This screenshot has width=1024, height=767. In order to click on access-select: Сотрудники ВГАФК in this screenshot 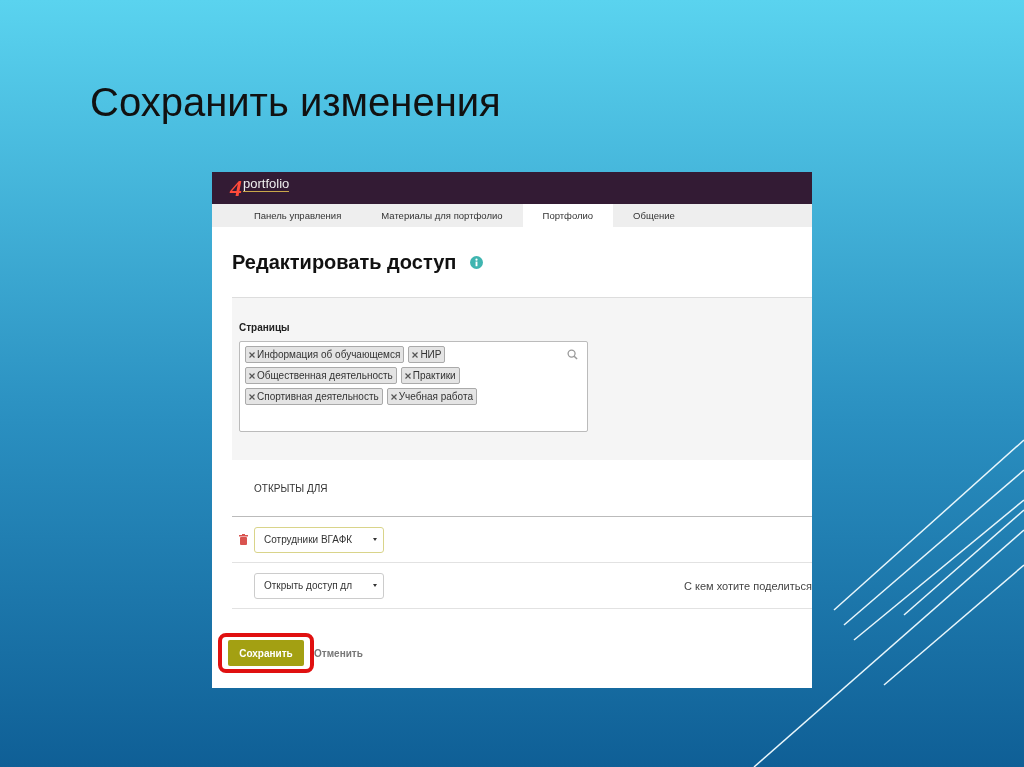, I will do `click(319, 539)`.